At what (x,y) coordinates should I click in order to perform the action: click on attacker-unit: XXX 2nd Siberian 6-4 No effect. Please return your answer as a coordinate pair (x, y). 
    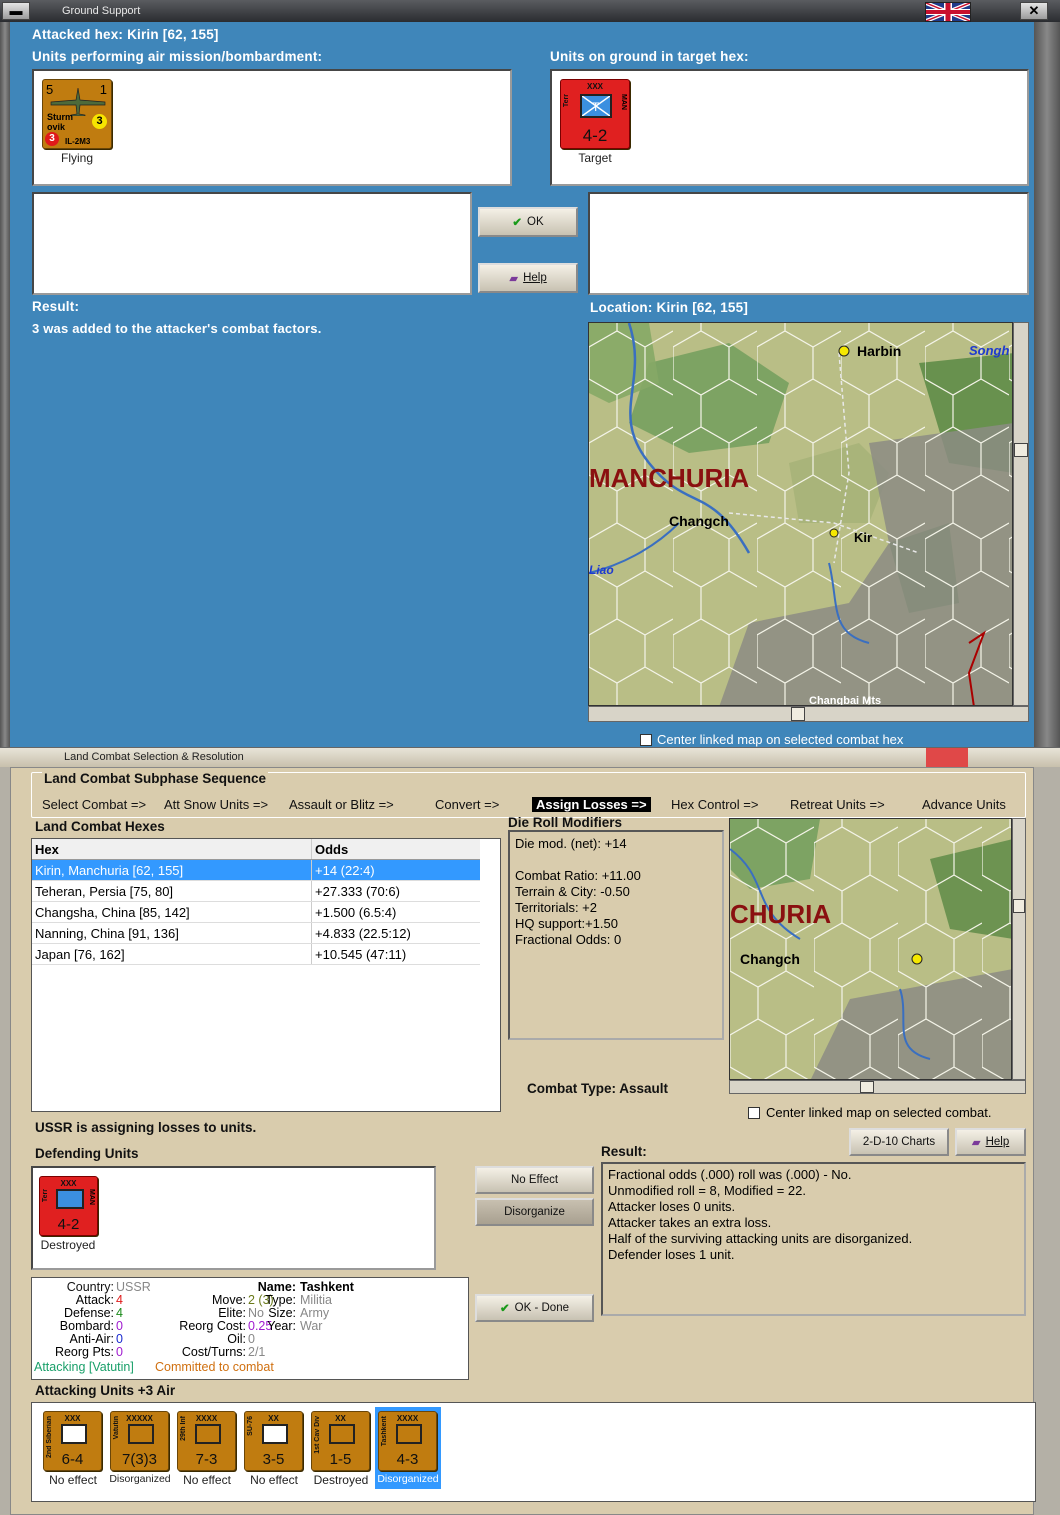
    Looking at the image, I should click on (73, 1448).